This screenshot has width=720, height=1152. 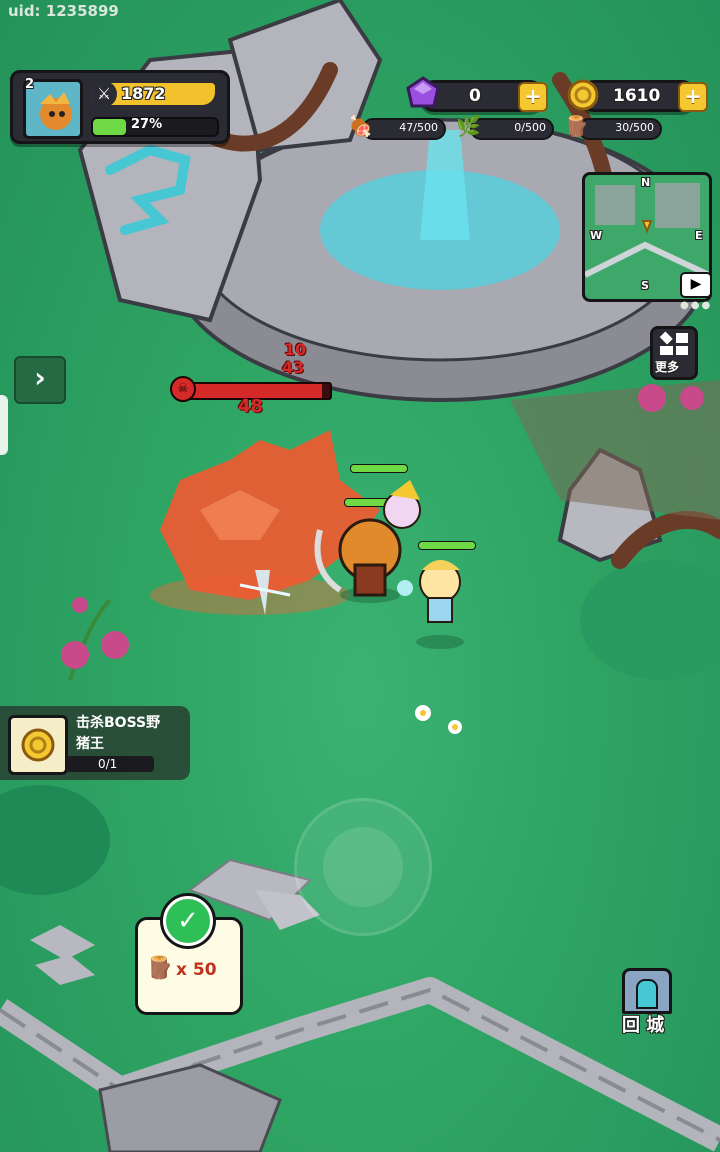 I want to click on add-gems-button: +, so click(x=533, y=97).